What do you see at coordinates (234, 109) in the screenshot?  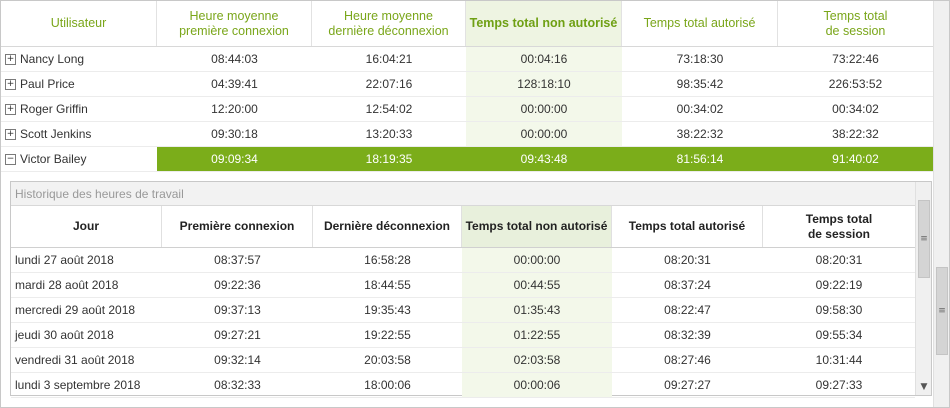 I see `avg-first-login-cell: 12:20:00` at bounding box center [234, 109].